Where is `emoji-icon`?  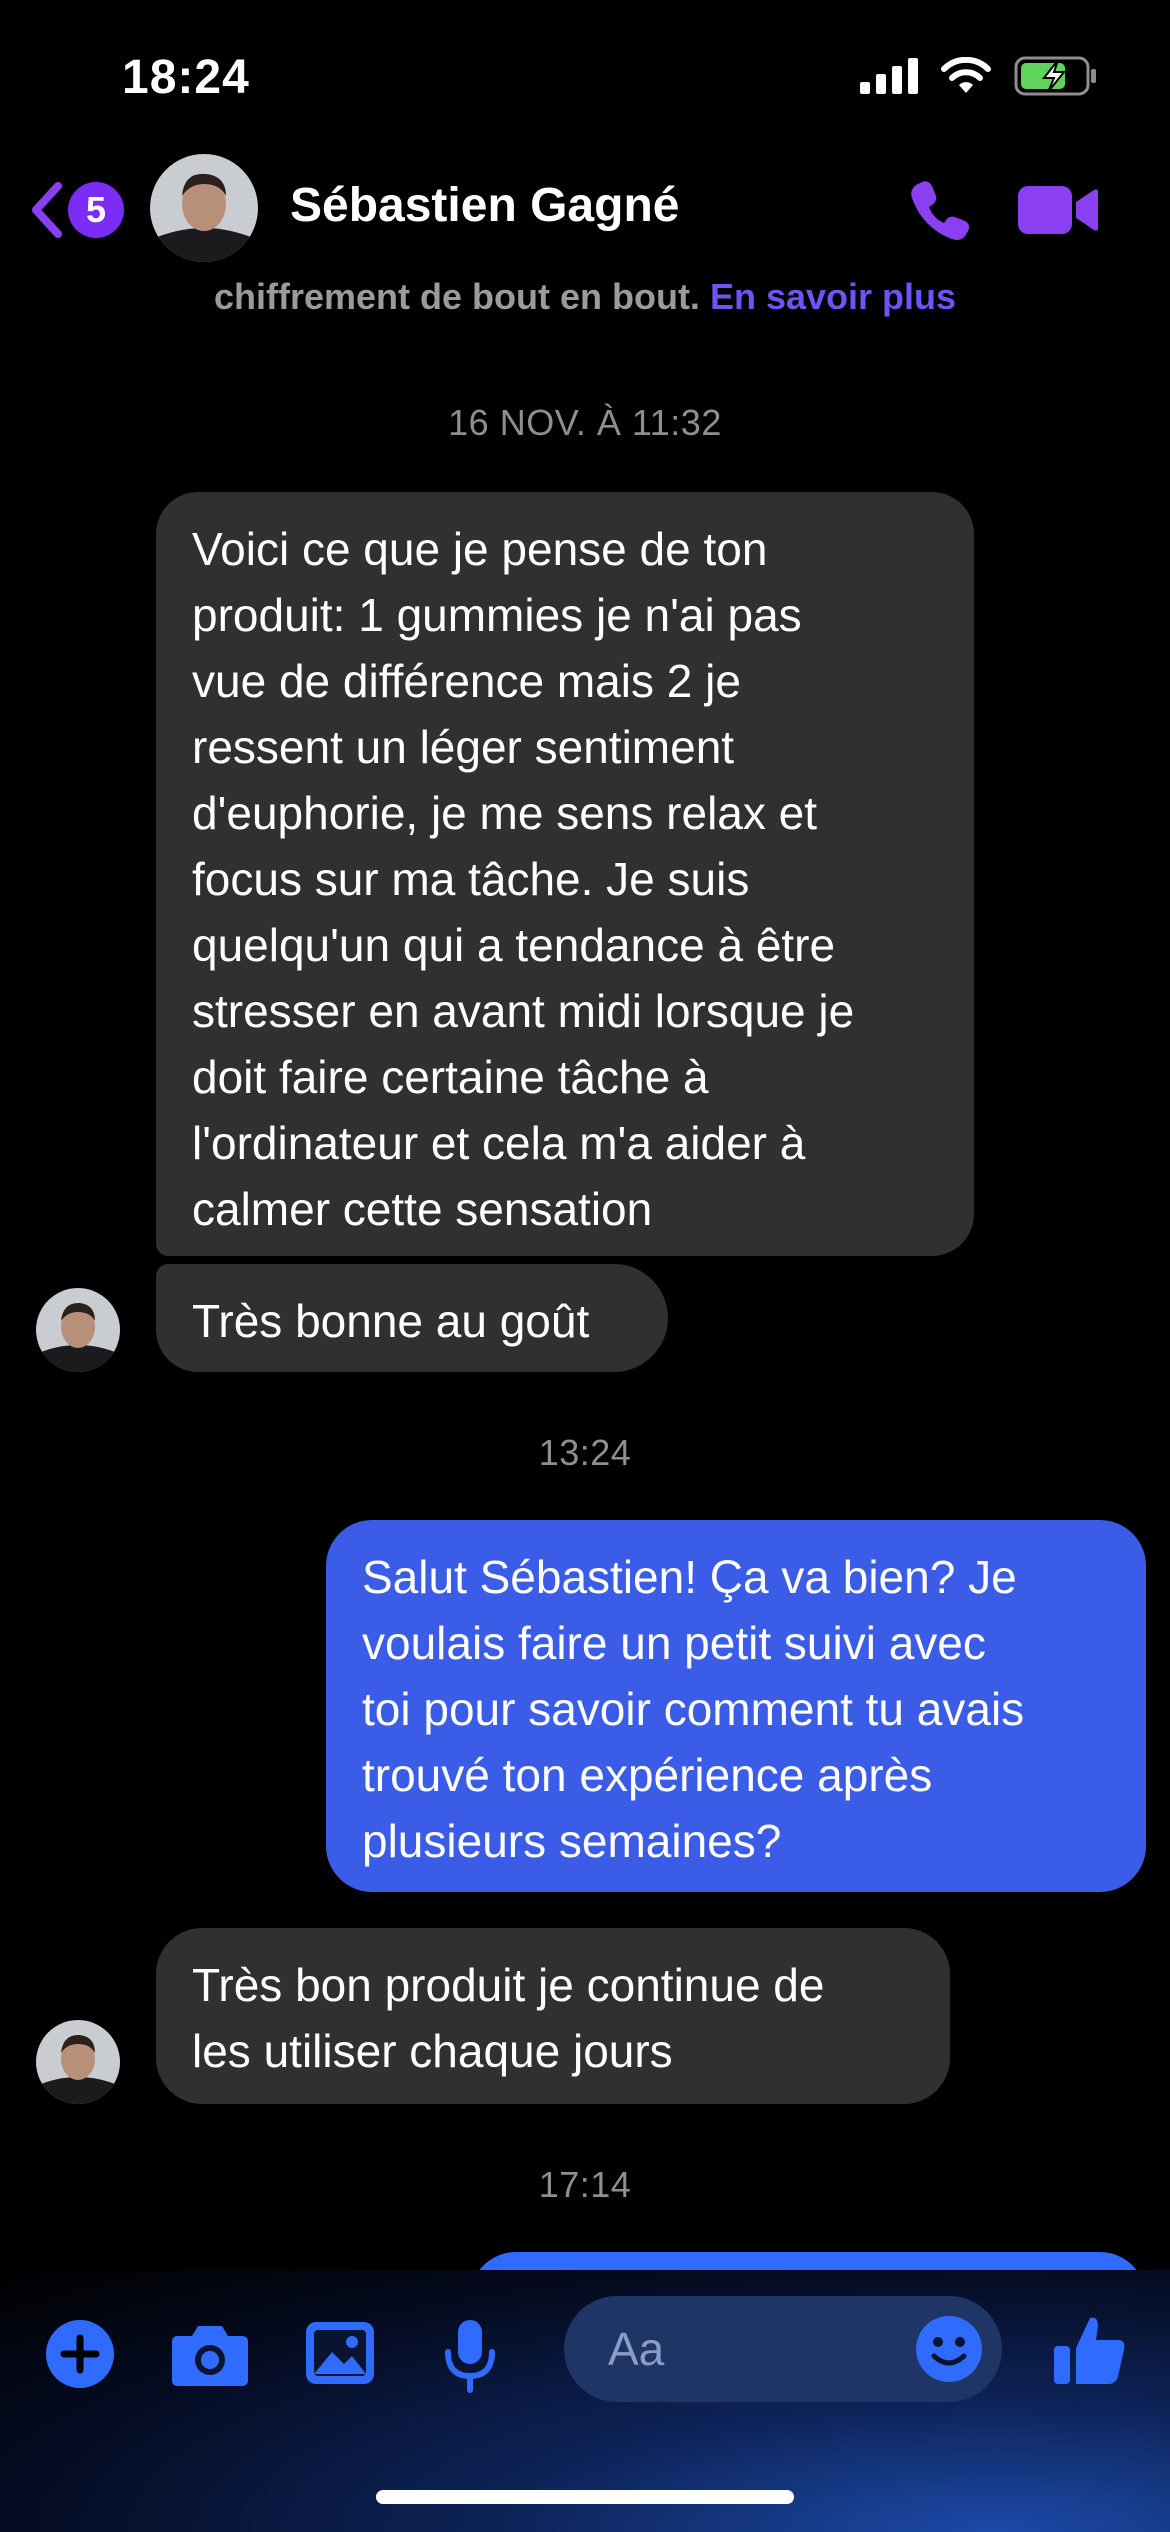
emoji-icon is located at coordinates (949, 2349).